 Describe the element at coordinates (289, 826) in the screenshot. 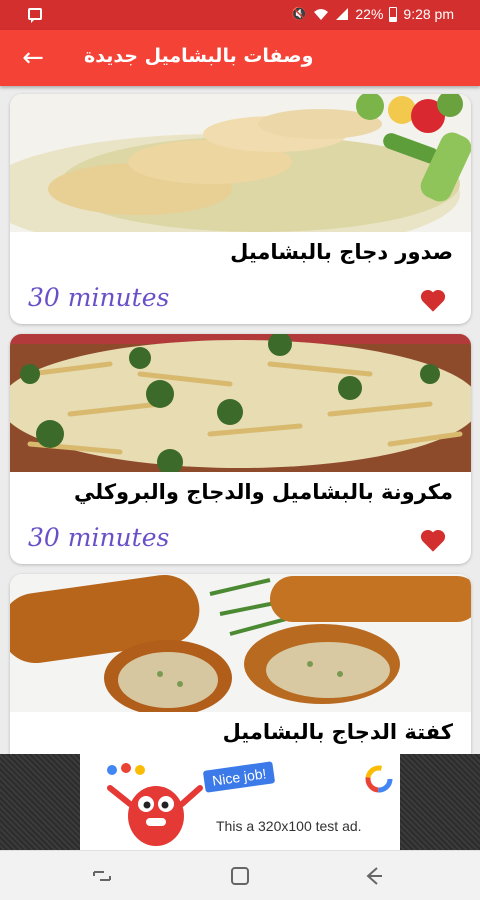

I see `ad-text: This a 320x100 test ad.` at that location.